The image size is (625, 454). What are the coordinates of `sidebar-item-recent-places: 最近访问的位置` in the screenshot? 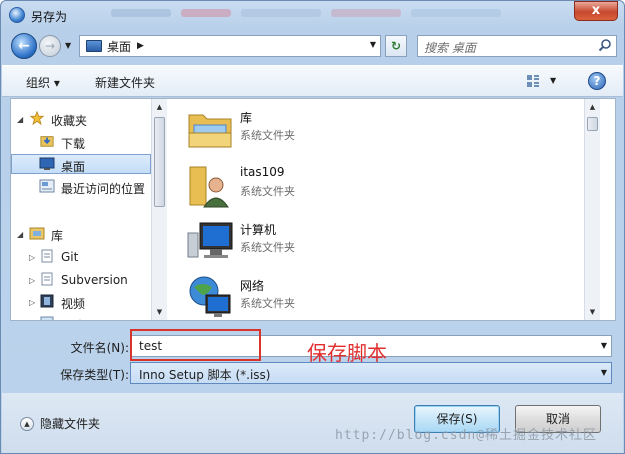 It's located at (81, 187).